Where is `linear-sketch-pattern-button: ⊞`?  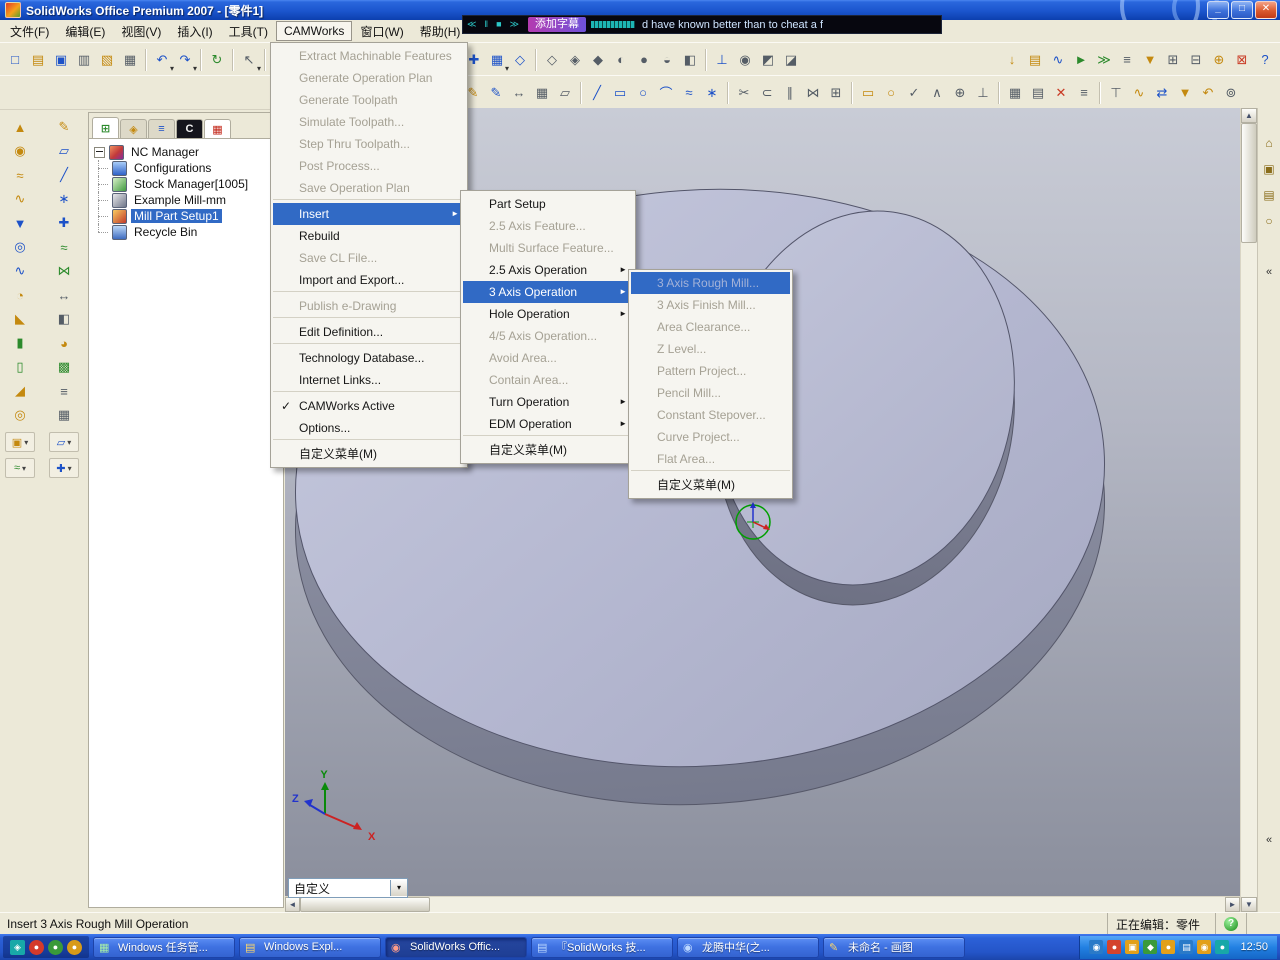
linear-sketch-pattern-button: ⊞ is located at coordinates (836, 93).